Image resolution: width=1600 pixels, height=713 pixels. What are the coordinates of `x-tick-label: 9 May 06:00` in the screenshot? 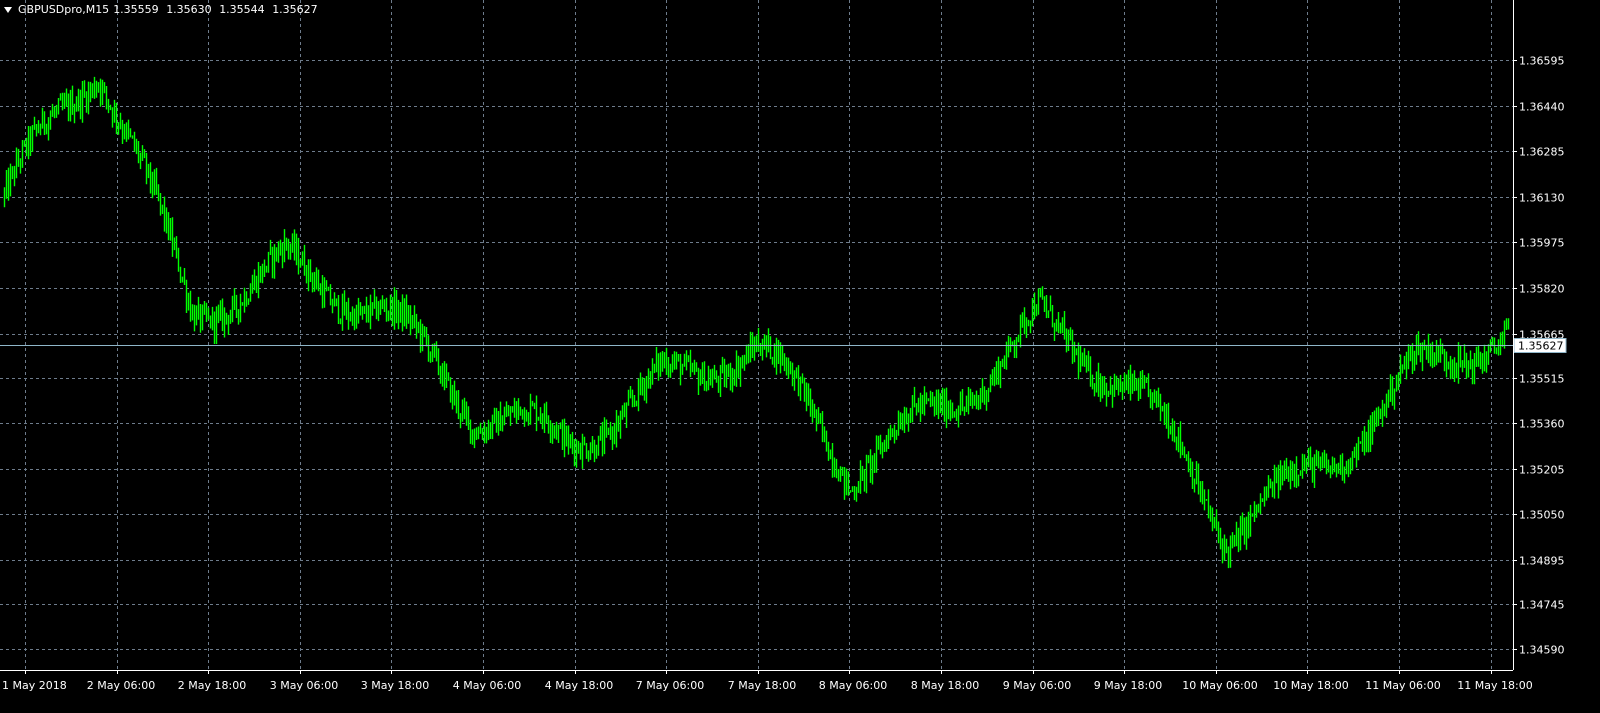 It's located at (1037, 685).